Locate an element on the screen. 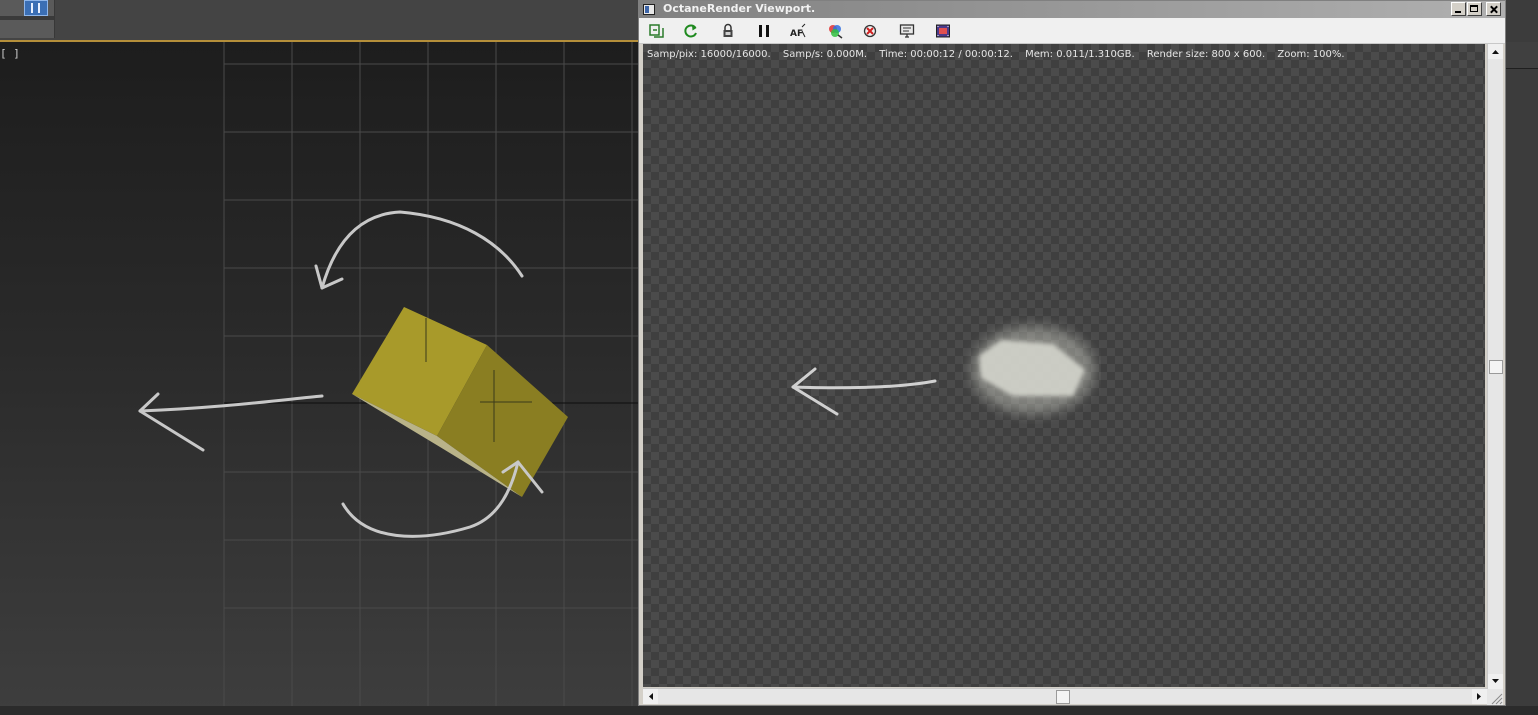 The width and height of the screenshot is (1538, 715). horizontal-scrollbar is located at coordinates (1065, 696).